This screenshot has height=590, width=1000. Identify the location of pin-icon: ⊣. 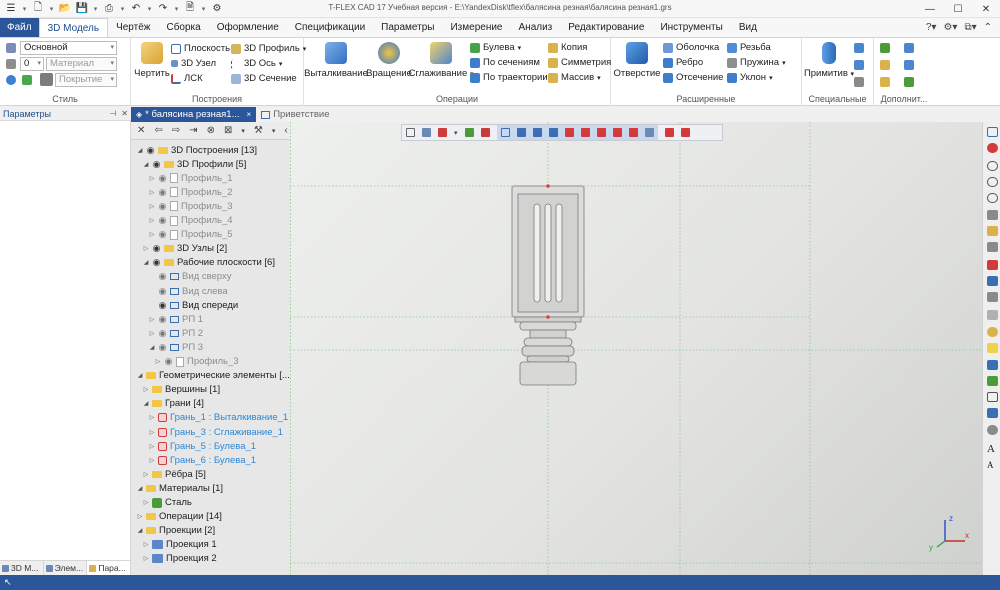
(112, 114).